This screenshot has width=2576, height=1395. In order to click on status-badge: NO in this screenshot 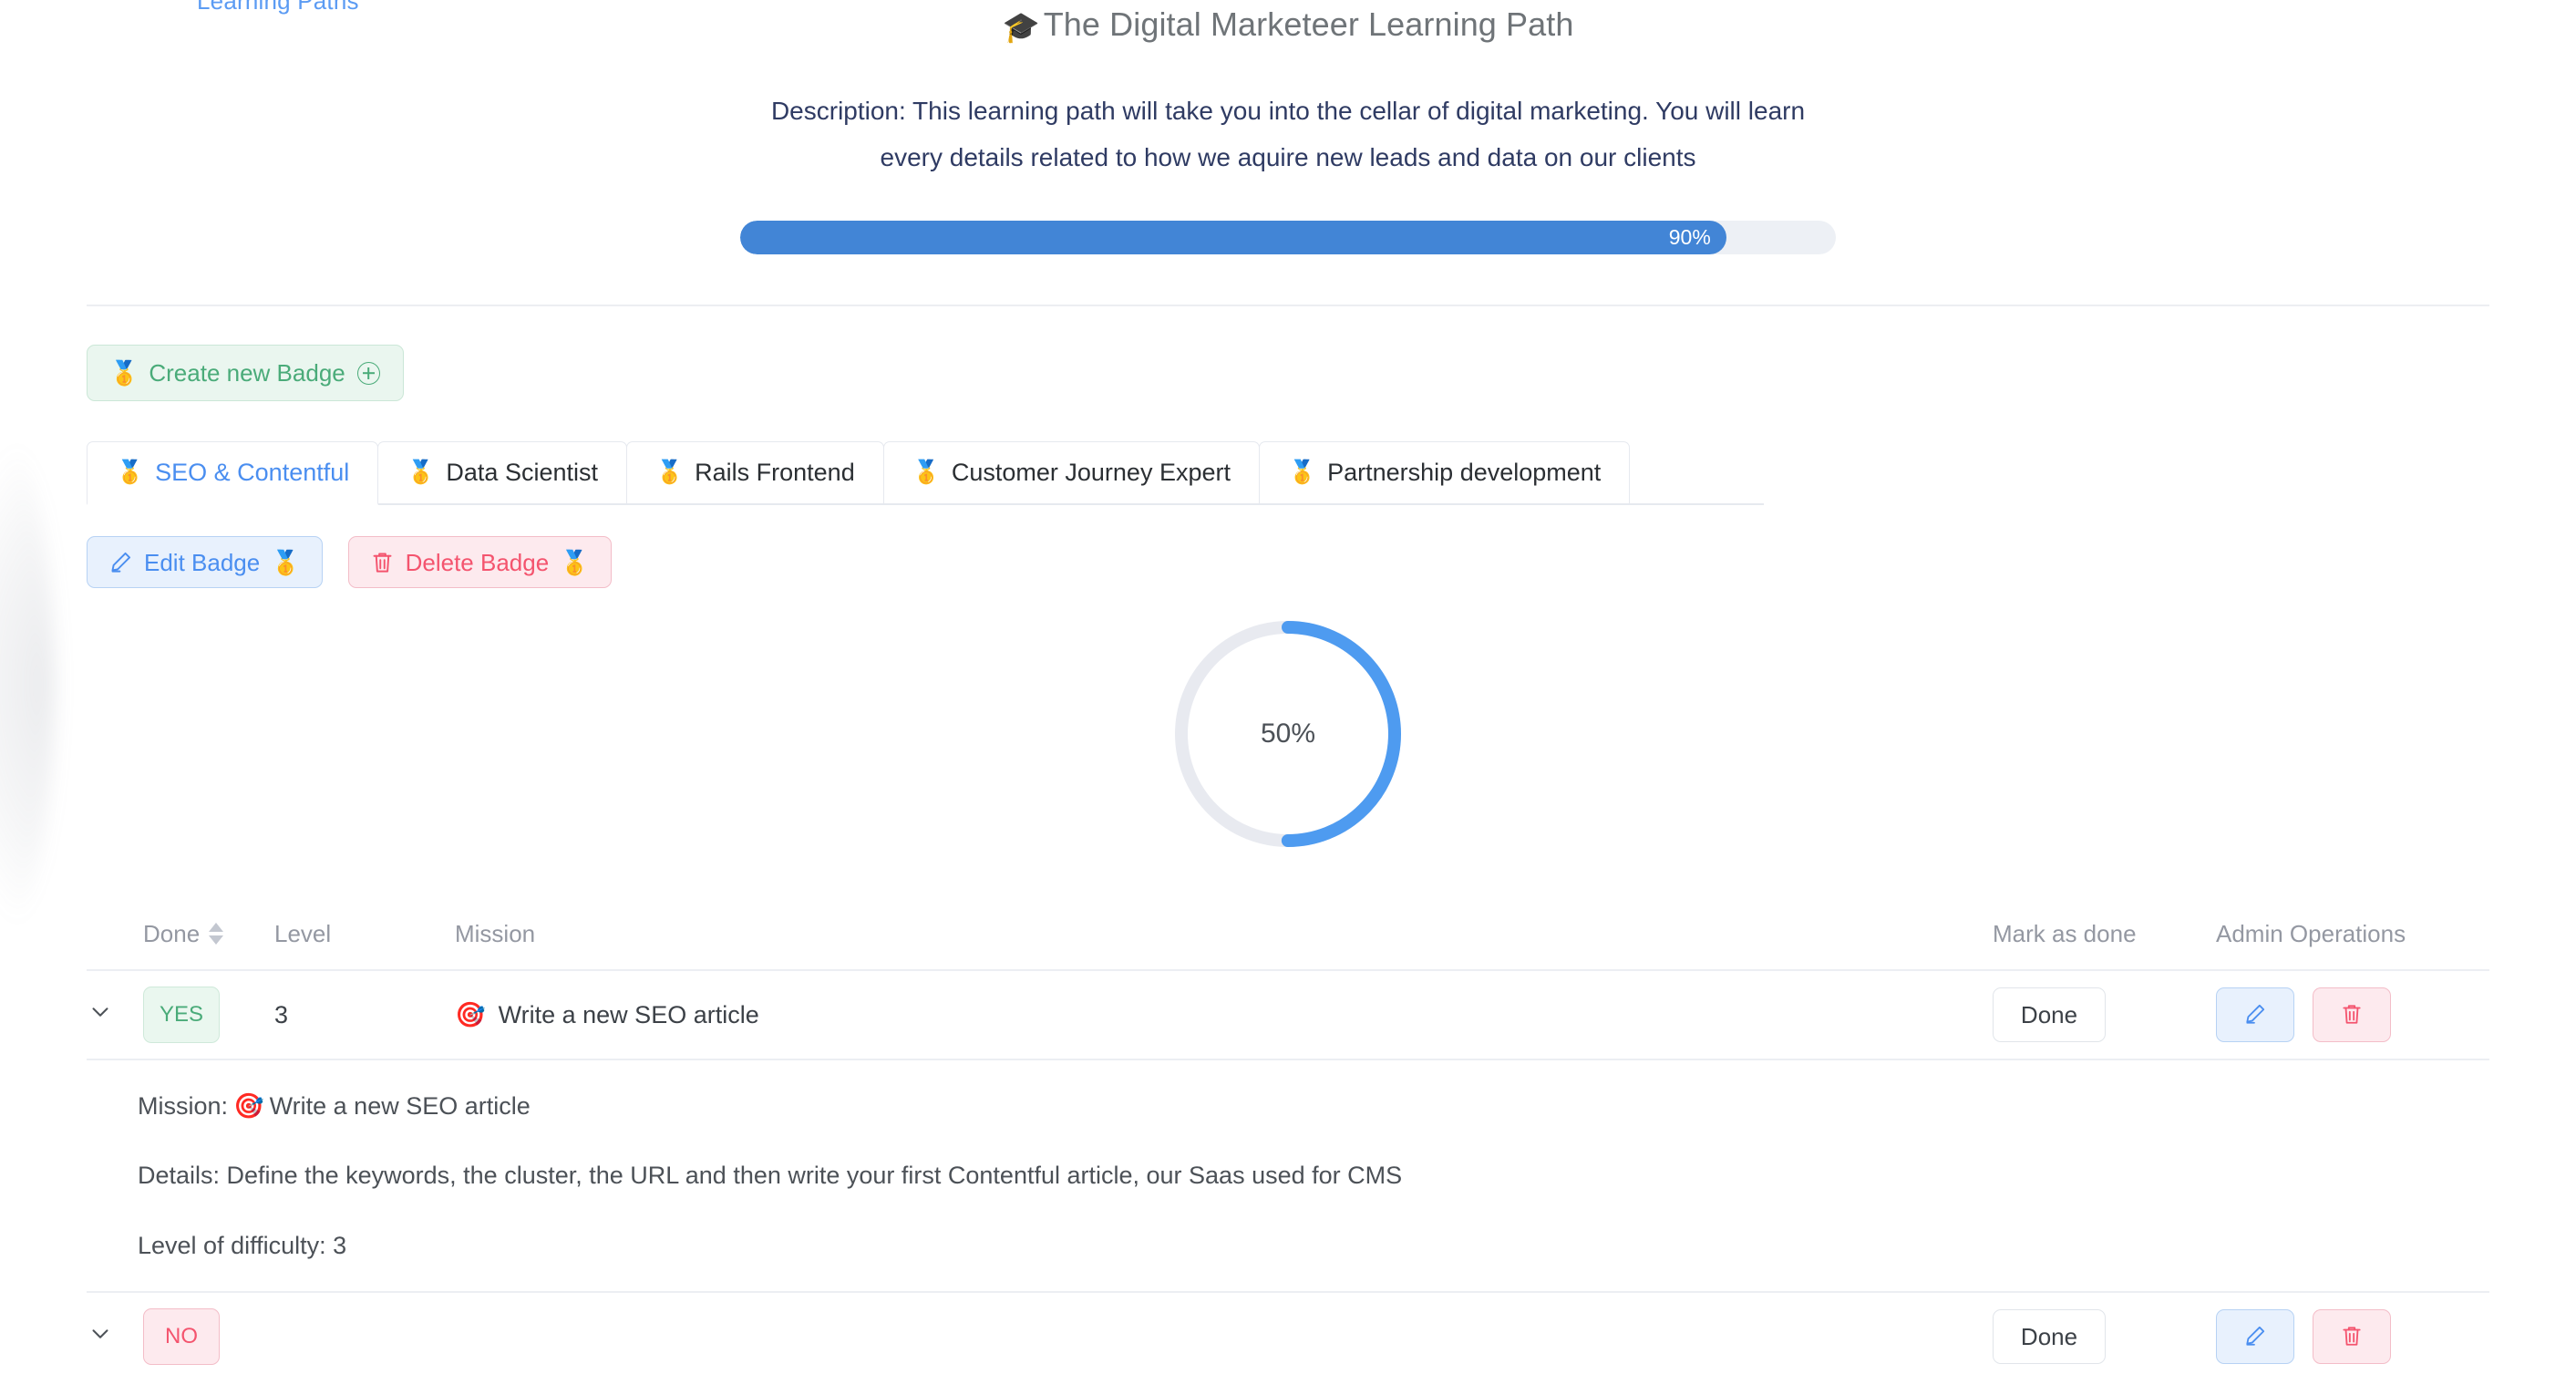, I will do `click(181, 1337)`.